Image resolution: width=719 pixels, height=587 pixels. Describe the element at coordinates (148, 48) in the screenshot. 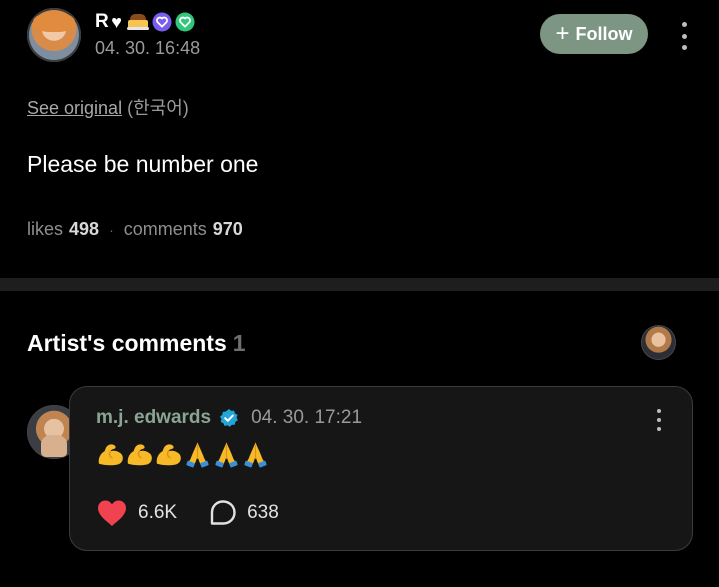

I see `post-timestamp: 04. 30. 16:48` at that location.